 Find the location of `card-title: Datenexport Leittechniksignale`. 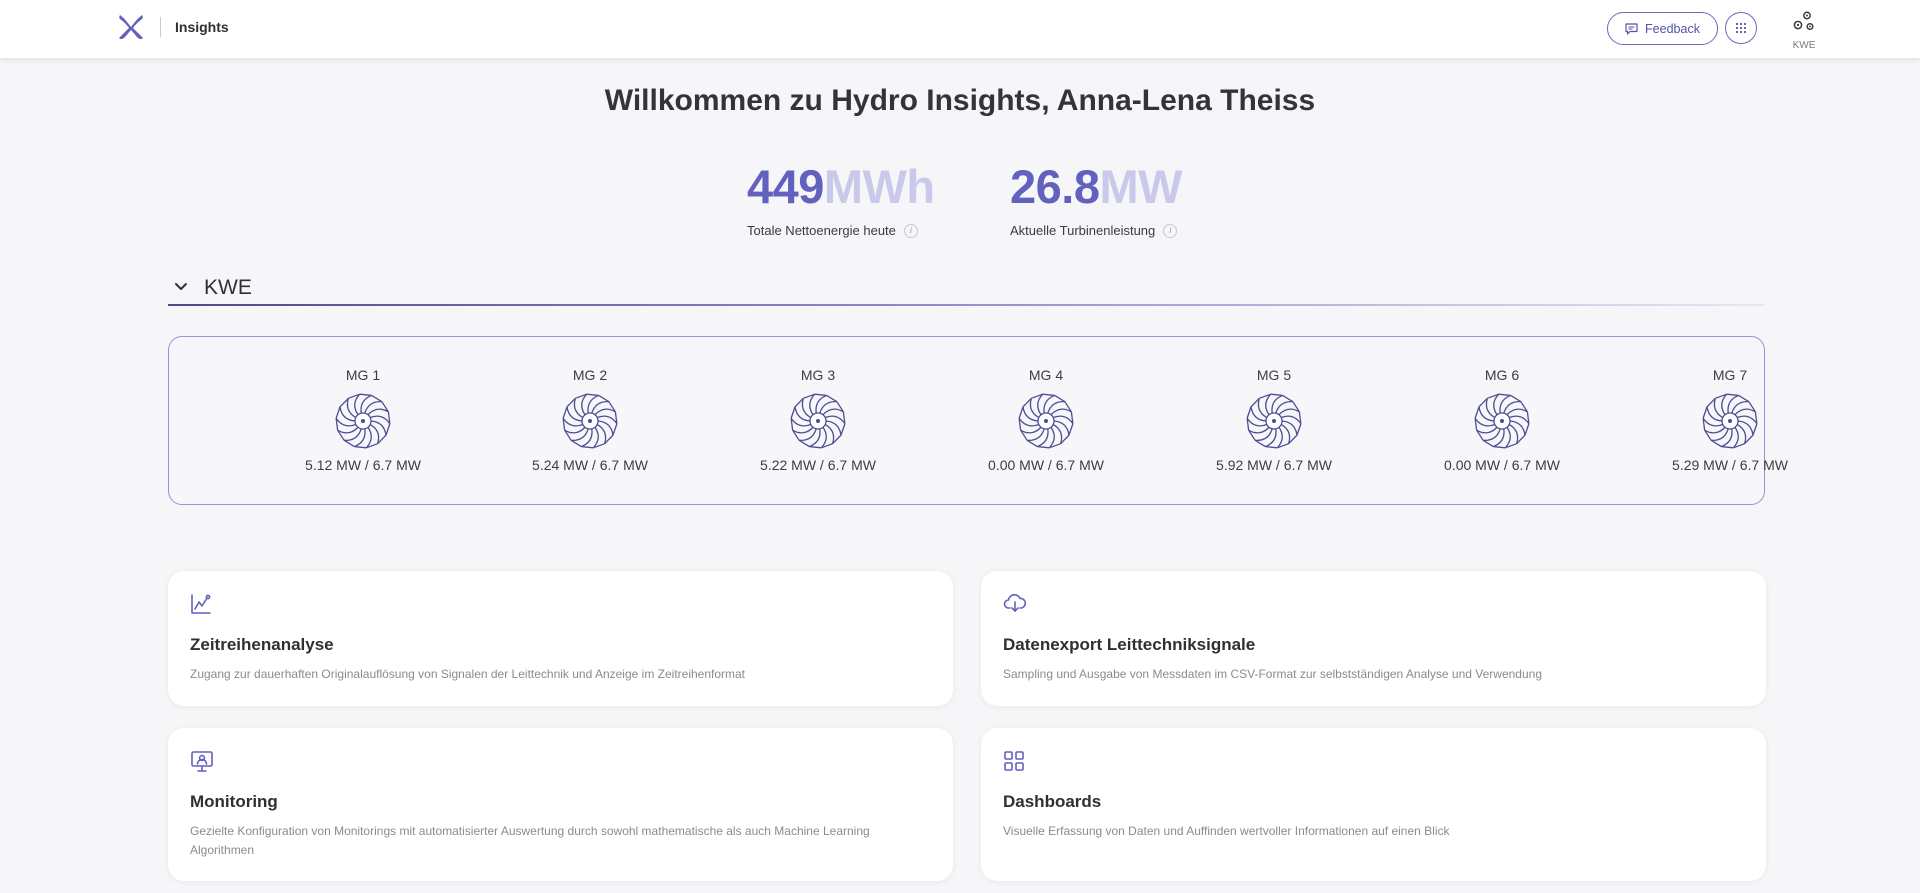

card-title: Datenexport Leittechniksignale is located at coordinates (1129, 644).